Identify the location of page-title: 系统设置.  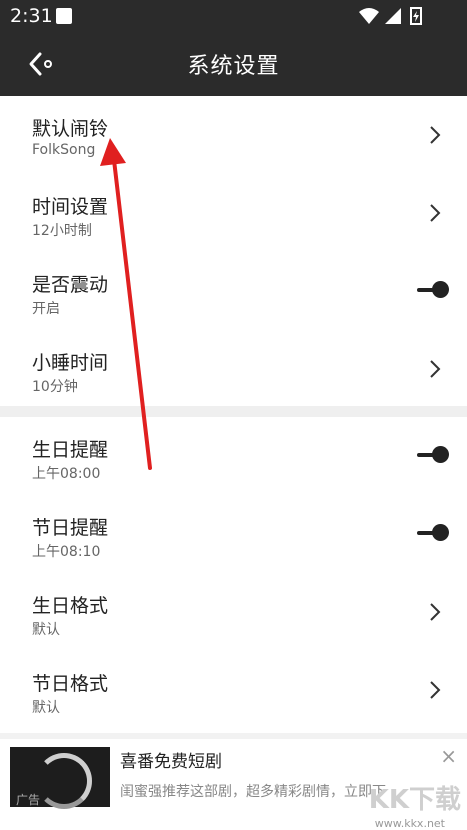
(233, 66).